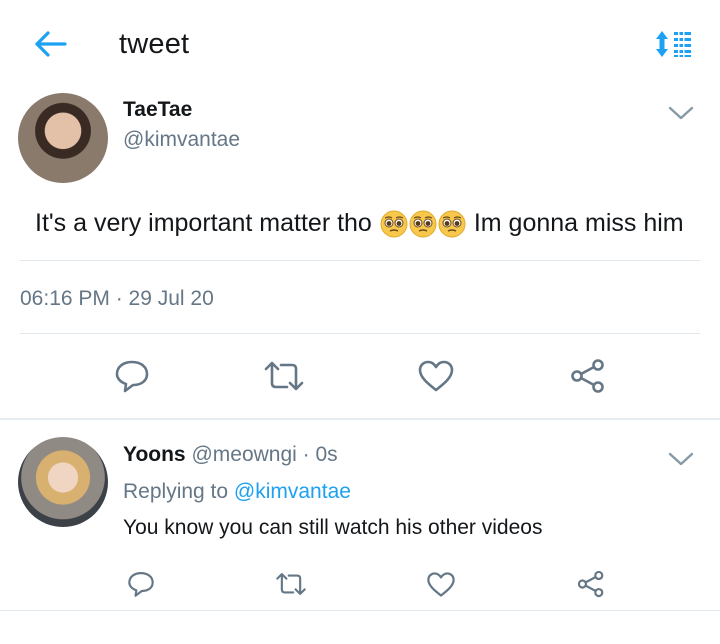 Image resolution: width=720 pixels, height=644 pixels. What do you see at coordinates (176, 491) in the screenshot?
I see `replying-prefix: Replying to` at bounding box center [176, 491].